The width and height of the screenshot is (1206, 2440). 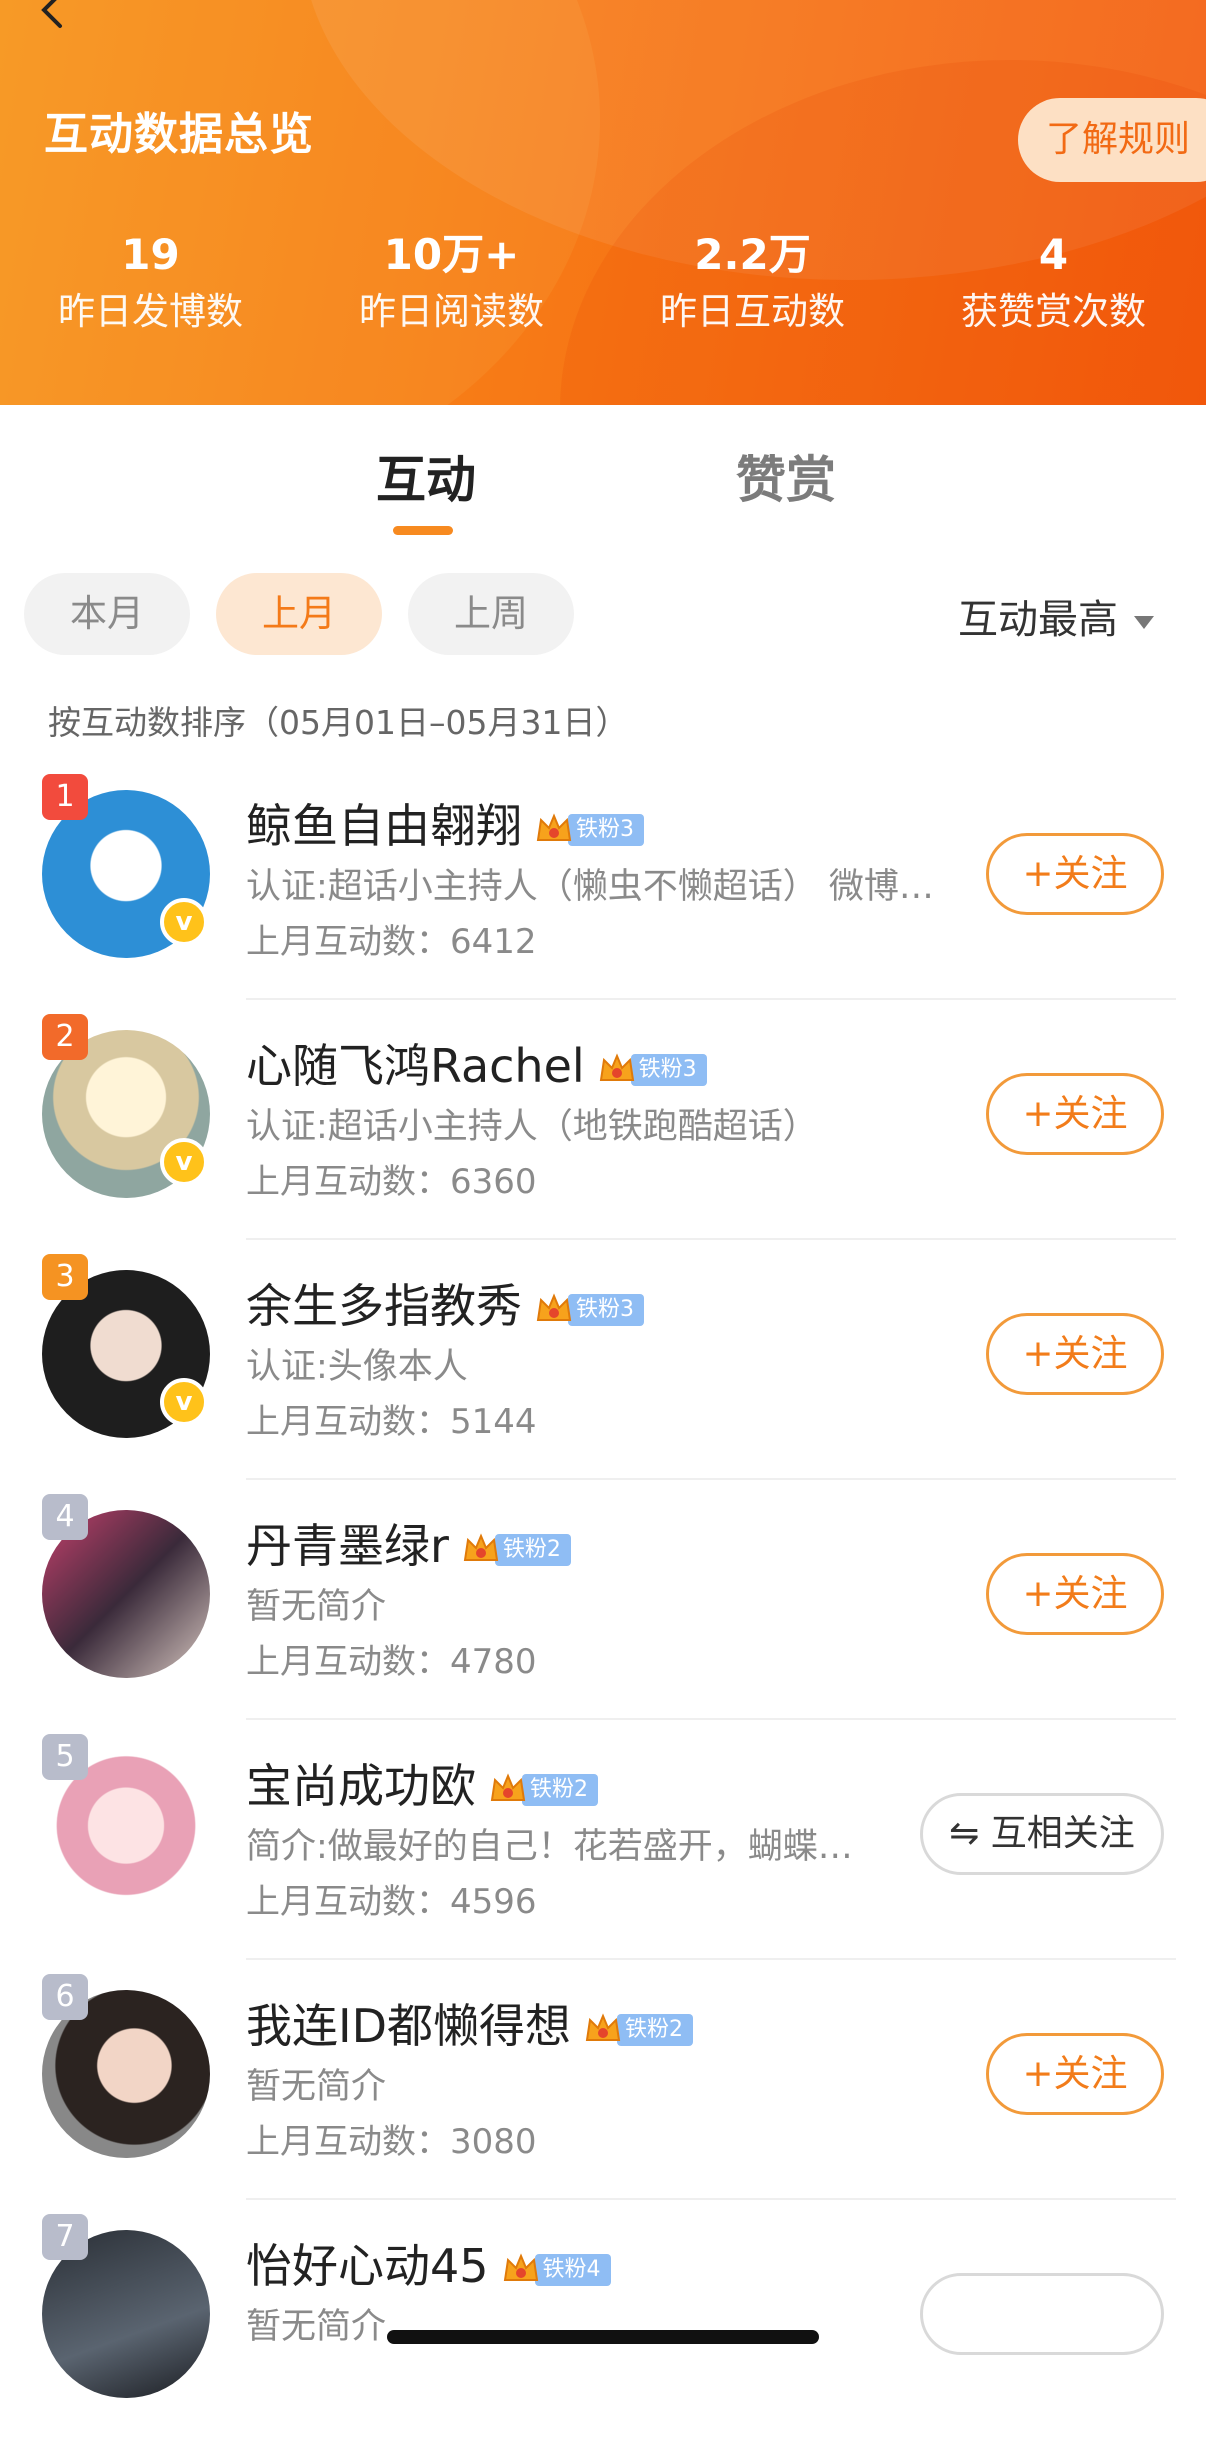 What do you see at coordinates (65, 1997) in the screenshot?
I see `rank-badge: 6` at bounding box center [65, 1997].